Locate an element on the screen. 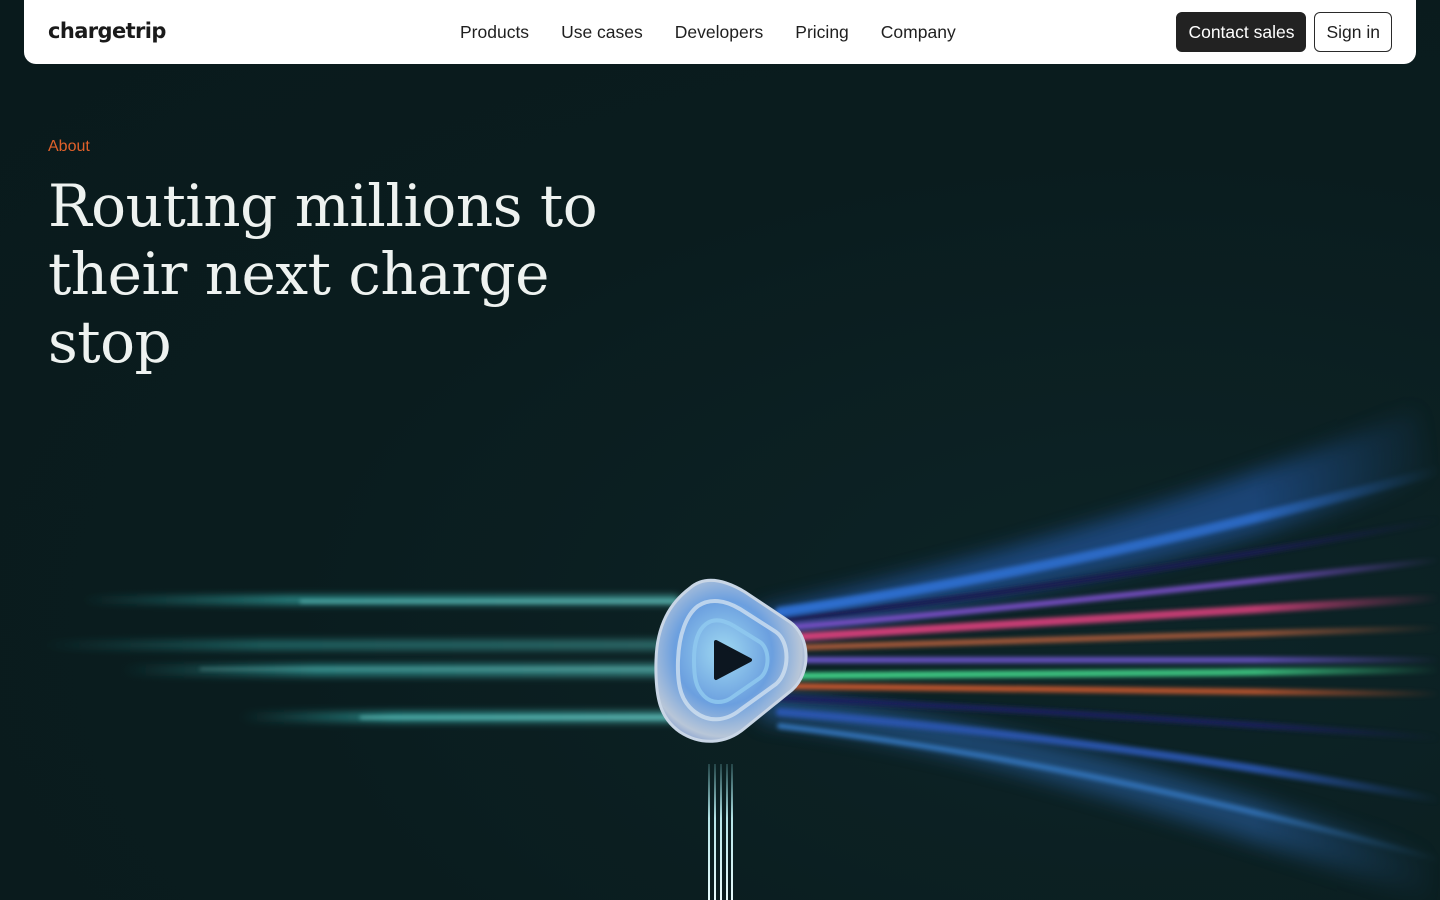 The image size is (1440, 900). sign-in-button: Sign in is located at coordinates (1353, 32).